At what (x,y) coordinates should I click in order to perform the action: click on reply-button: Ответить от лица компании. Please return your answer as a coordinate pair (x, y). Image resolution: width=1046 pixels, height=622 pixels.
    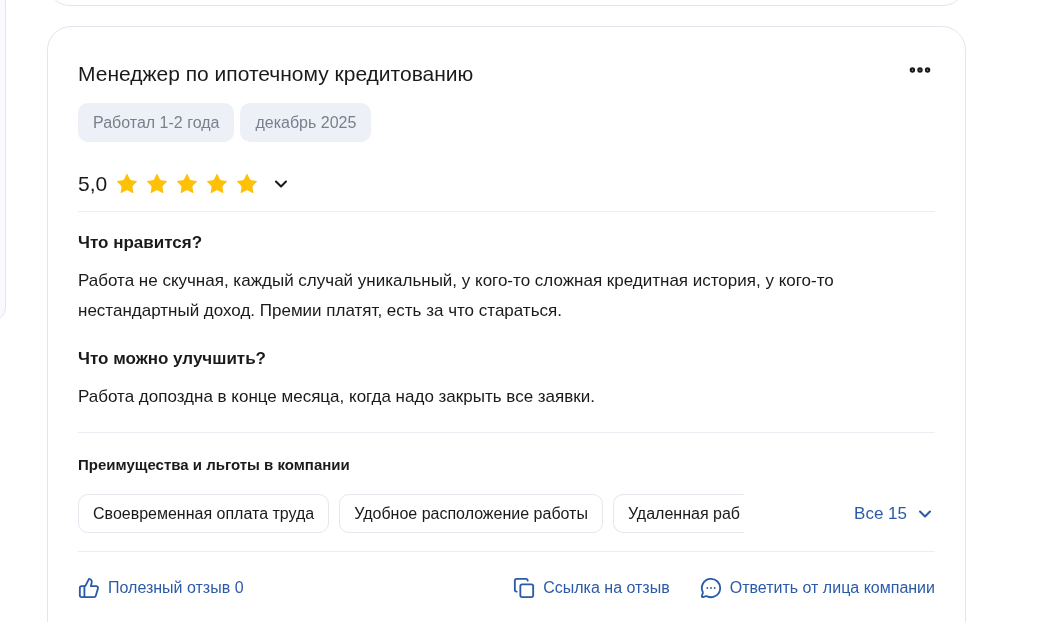
    Looking at the image, I should click on (817, 588).